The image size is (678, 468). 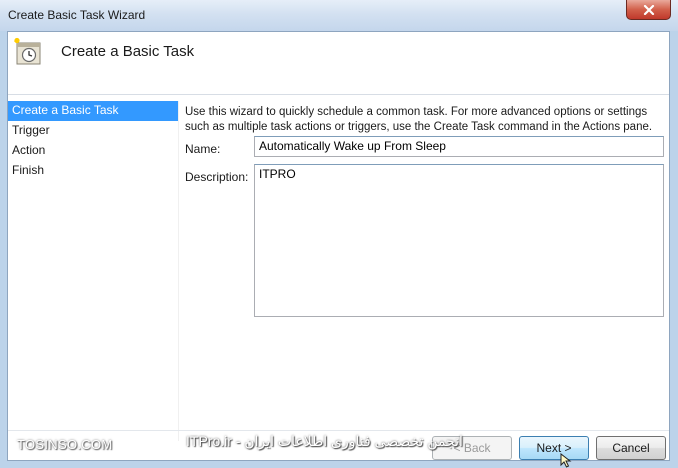 I want to click on window-title: Create Basic Task Wizard, so click(x=77, y=15).